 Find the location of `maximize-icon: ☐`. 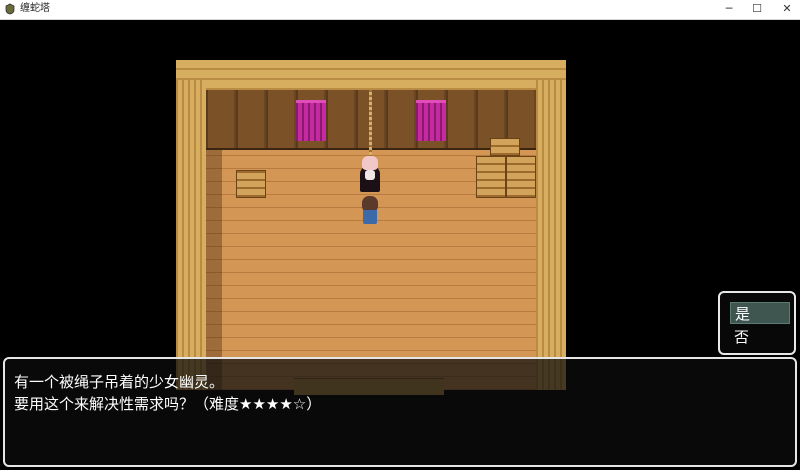

maximize-icon: ☐ is located at coordinates (757, 8).